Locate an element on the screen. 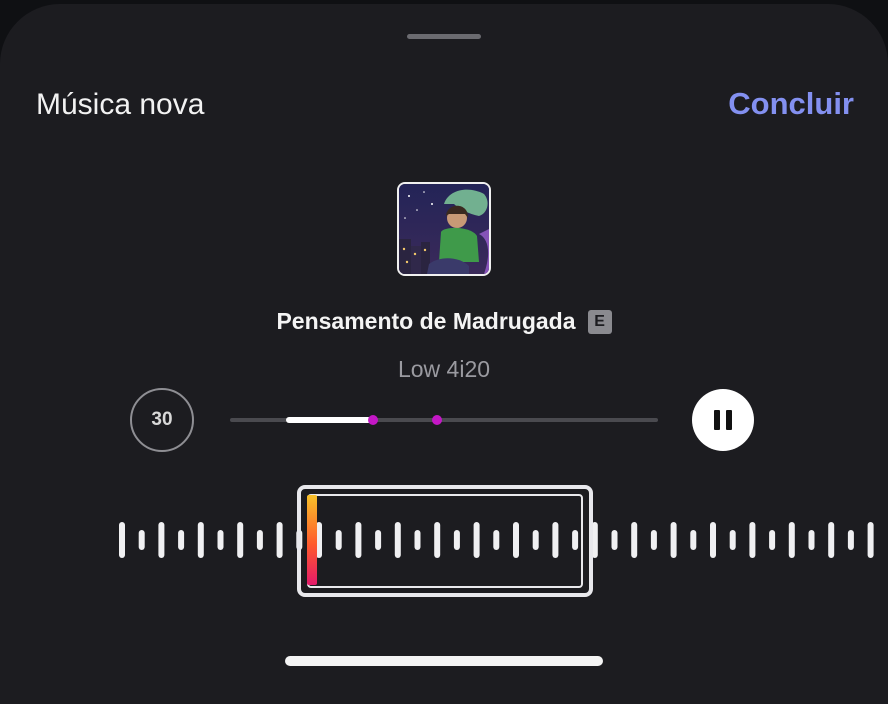 The height and width of the screenshot is (704, 888). clip-selector is located at coordinates (445, 541).